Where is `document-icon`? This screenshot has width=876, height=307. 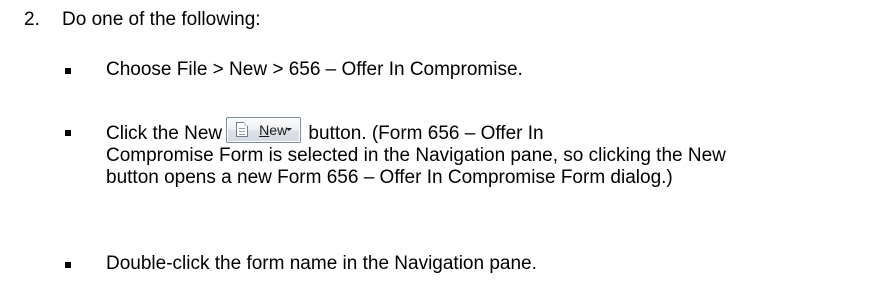 document-icon is located at coordinates (242, 129).